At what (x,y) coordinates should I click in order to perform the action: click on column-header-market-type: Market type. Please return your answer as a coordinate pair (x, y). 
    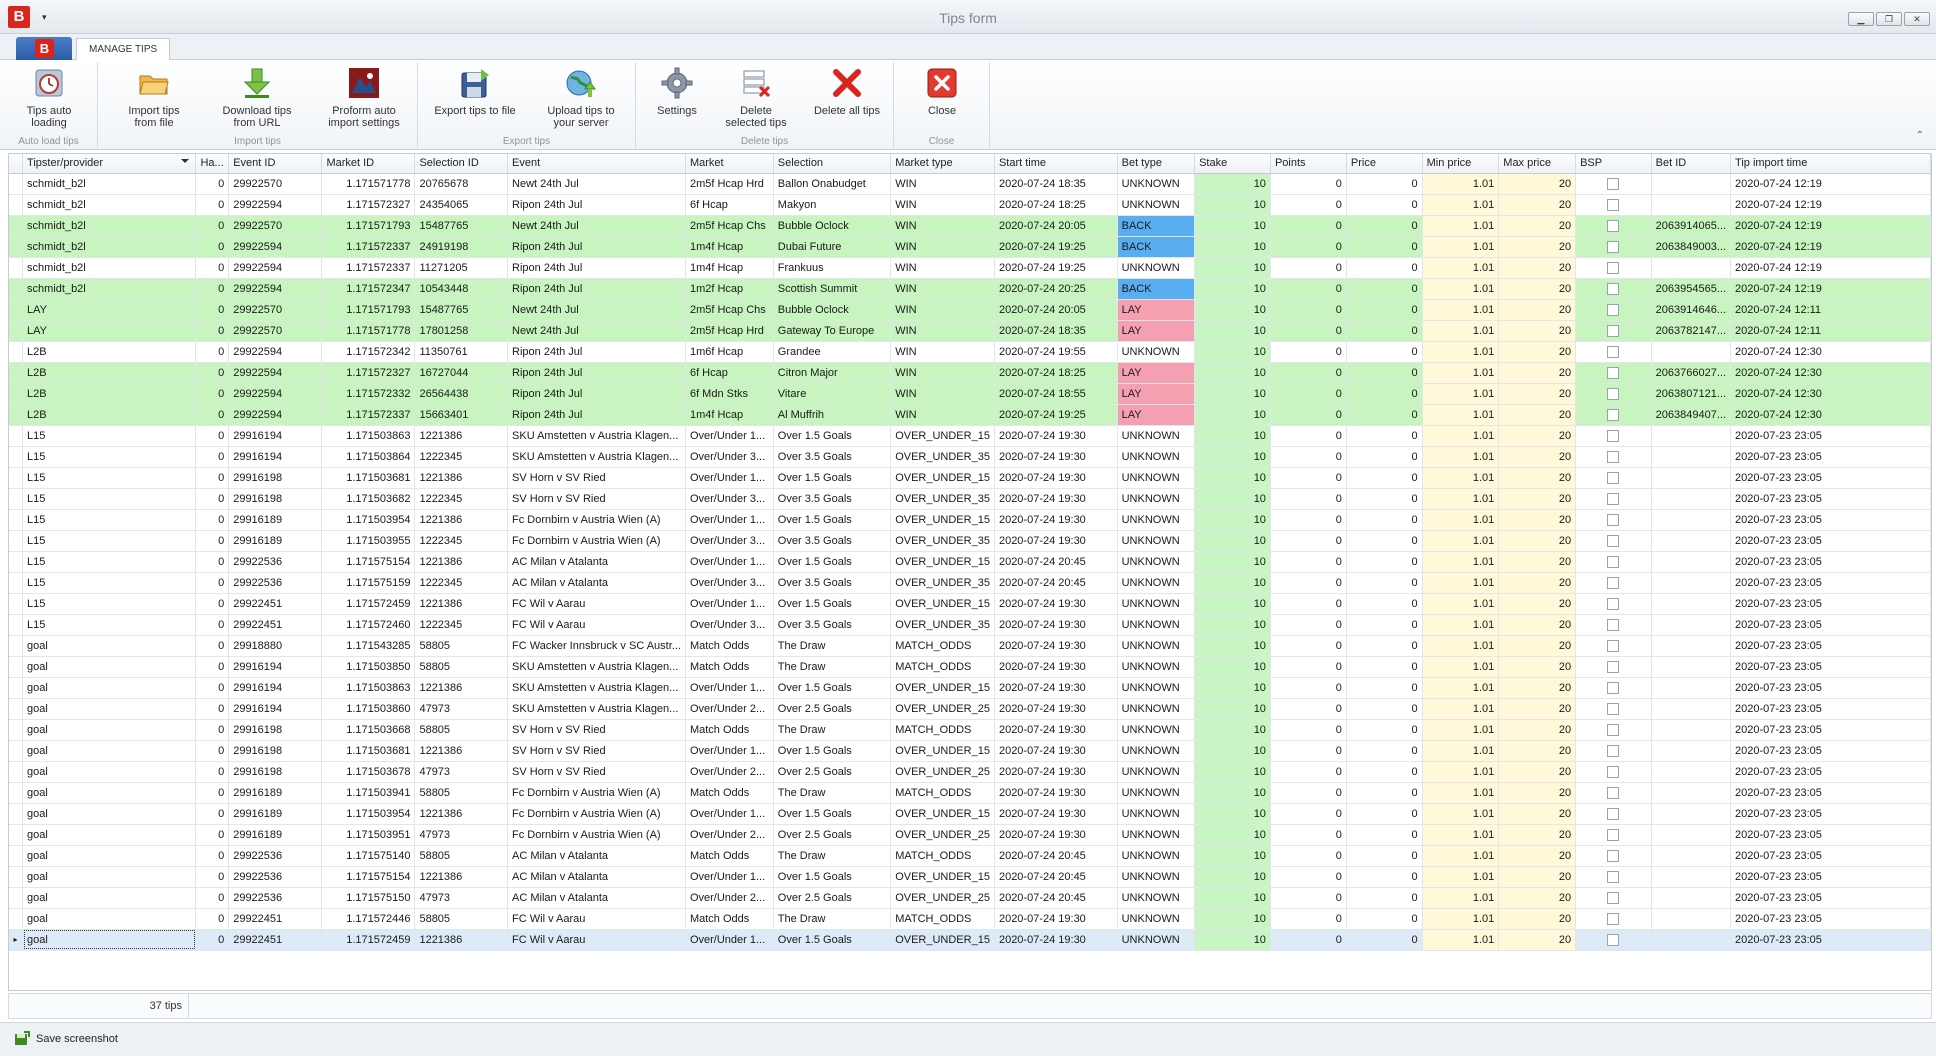
    Looking at the image, I should click on (942, 164).